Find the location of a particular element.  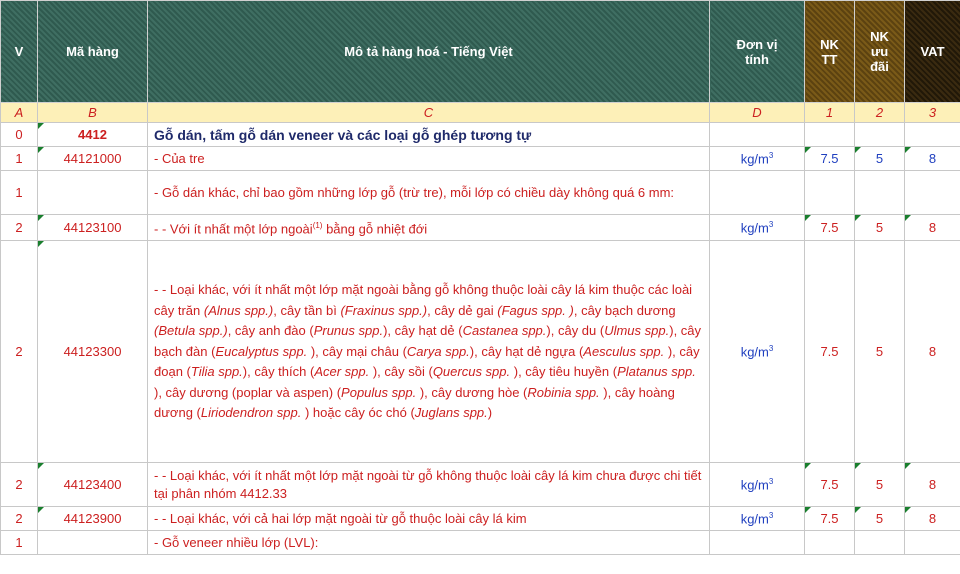

description-text: ), cây dương (poplar và aspen) ( is located at coordinates (248, 392).